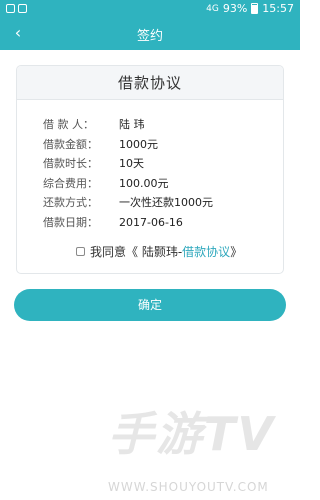 This screenshot has height=500, width=320. What do you see at coordinates (188, 487) in the screenshot?
I see `watermark-url: WWW.SHOUYOUTV.COM` at bounding box center [188, 487].